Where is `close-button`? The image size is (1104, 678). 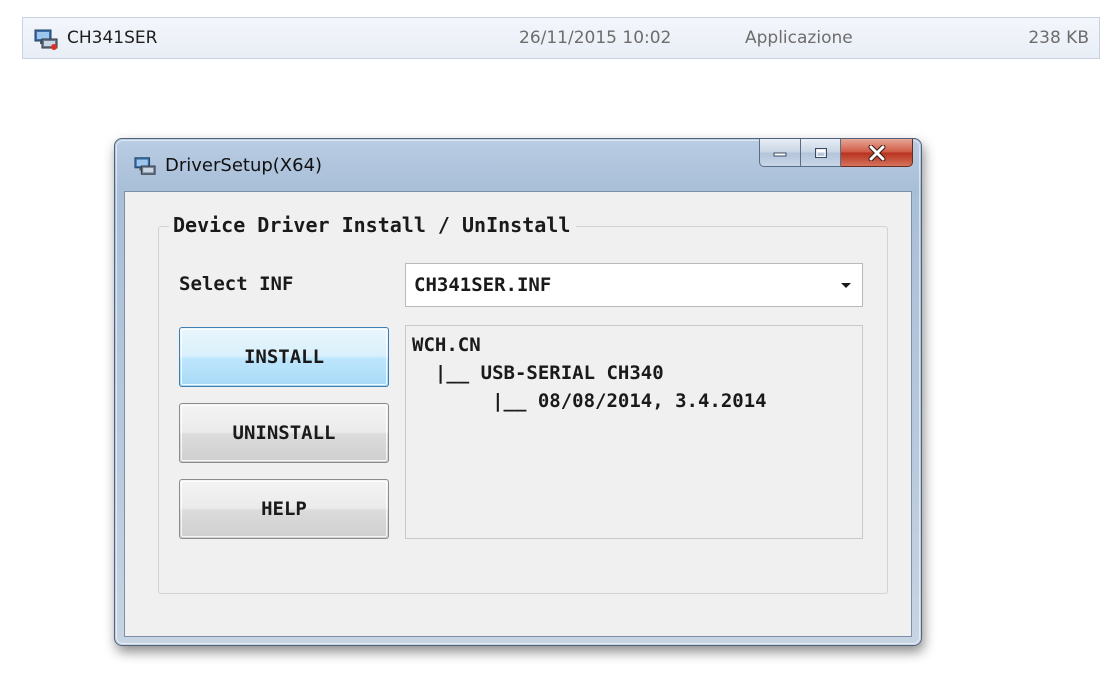 close-button is located at coordinates (877, 153).